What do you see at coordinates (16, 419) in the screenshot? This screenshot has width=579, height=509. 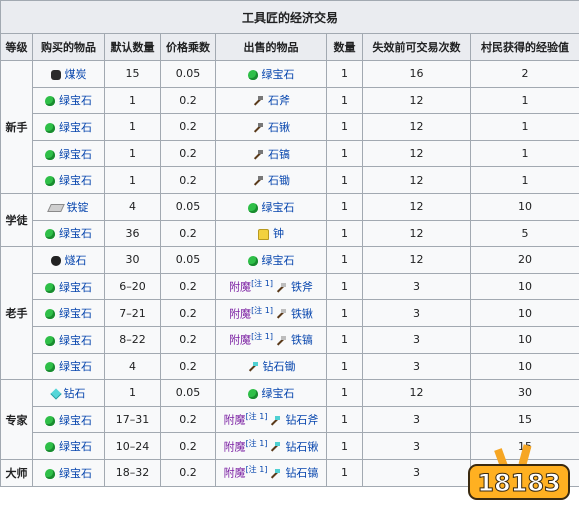 I see `level-cell: 专家` at bounding box center [16, 419].